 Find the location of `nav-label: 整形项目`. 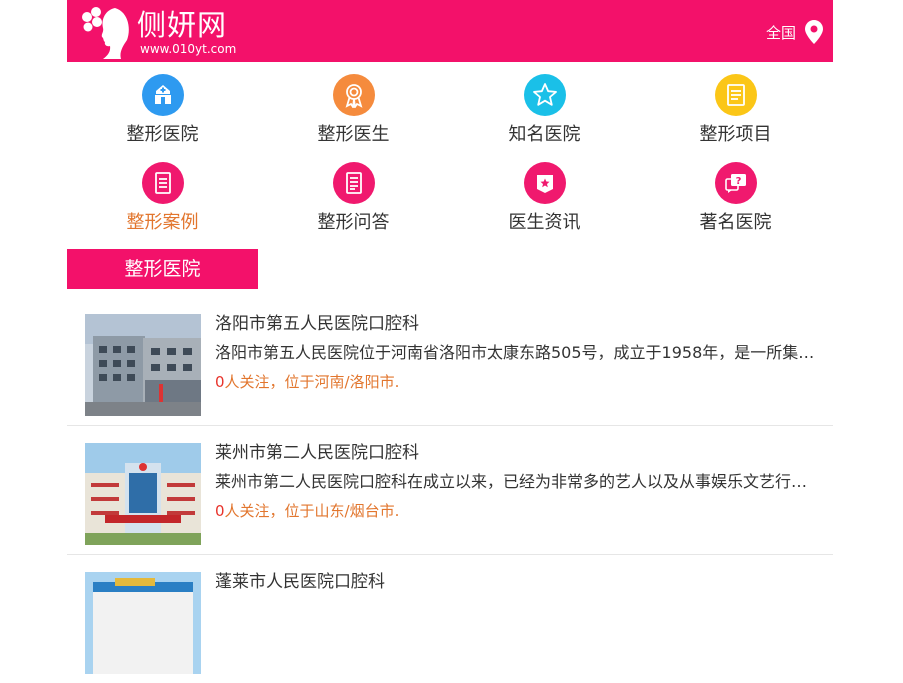

nav-label: 整形项目 is located at coordinates (735, 134).